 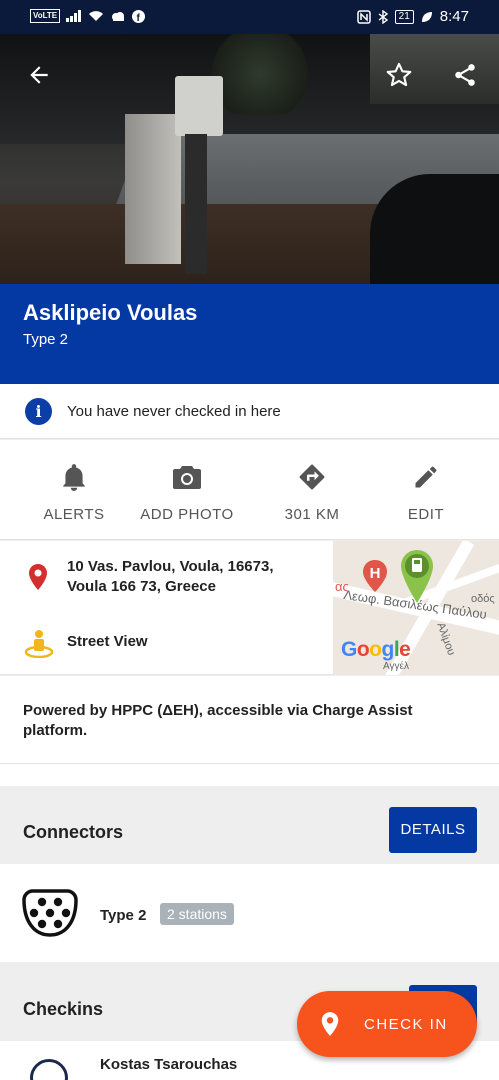 What do you see at coordinates (249, 17) in the screenshot?
I see `status-bar: VoLTE f 21 8:47` at bounding box center [249, 17].